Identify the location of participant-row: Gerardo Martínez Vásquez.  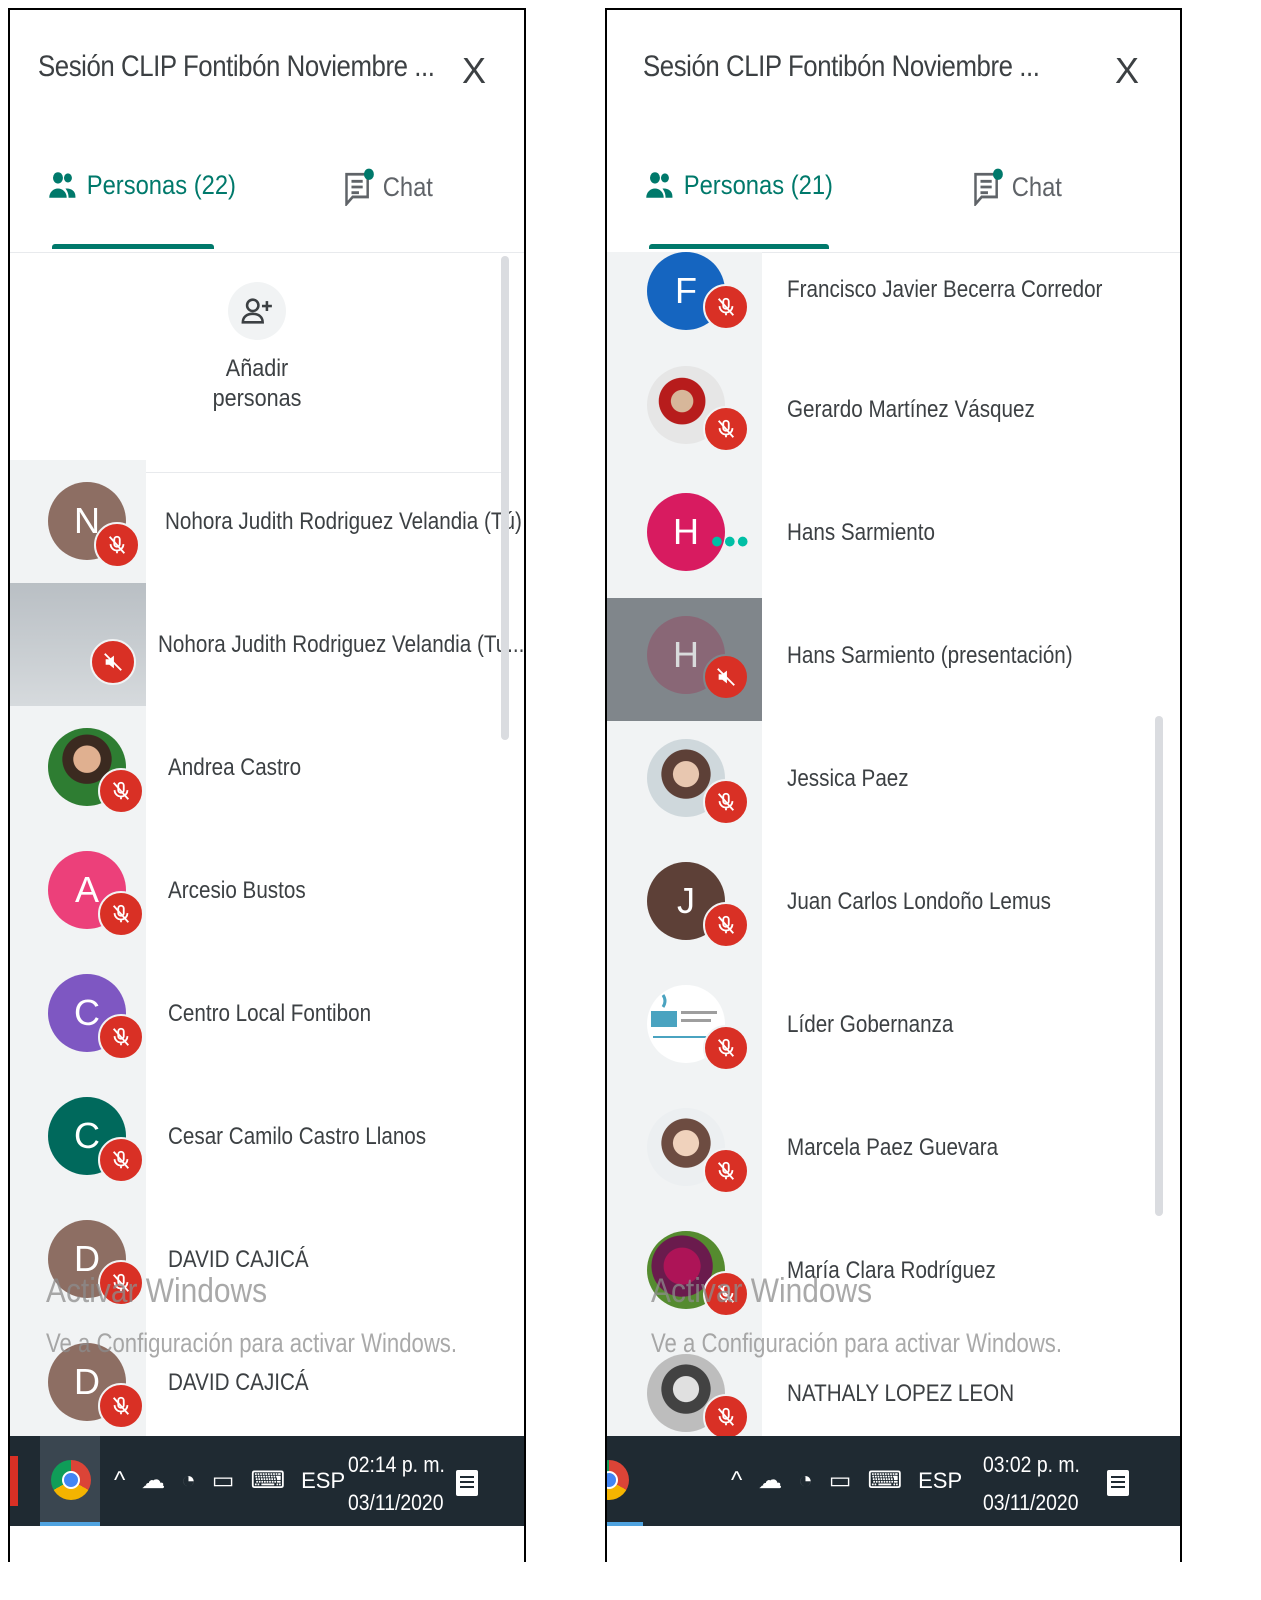
(891, 413).